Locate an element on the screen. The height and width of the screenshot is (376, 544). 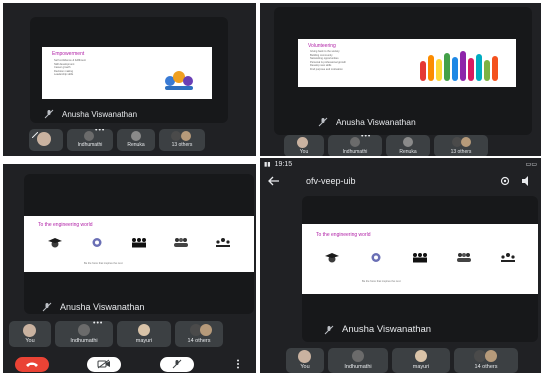
mic-toggle-button is located at coordinates (176, 364).